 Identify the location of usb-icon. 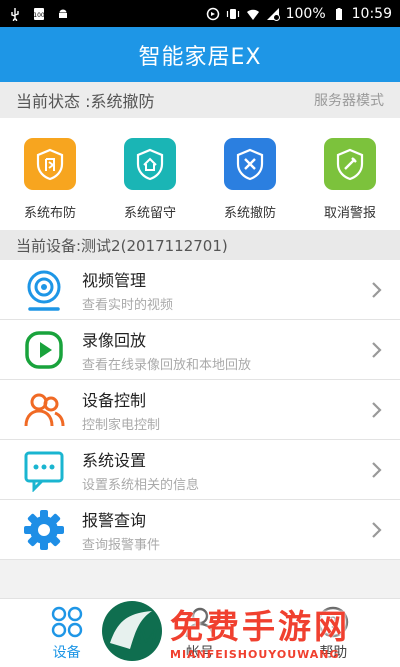
(15, 14).